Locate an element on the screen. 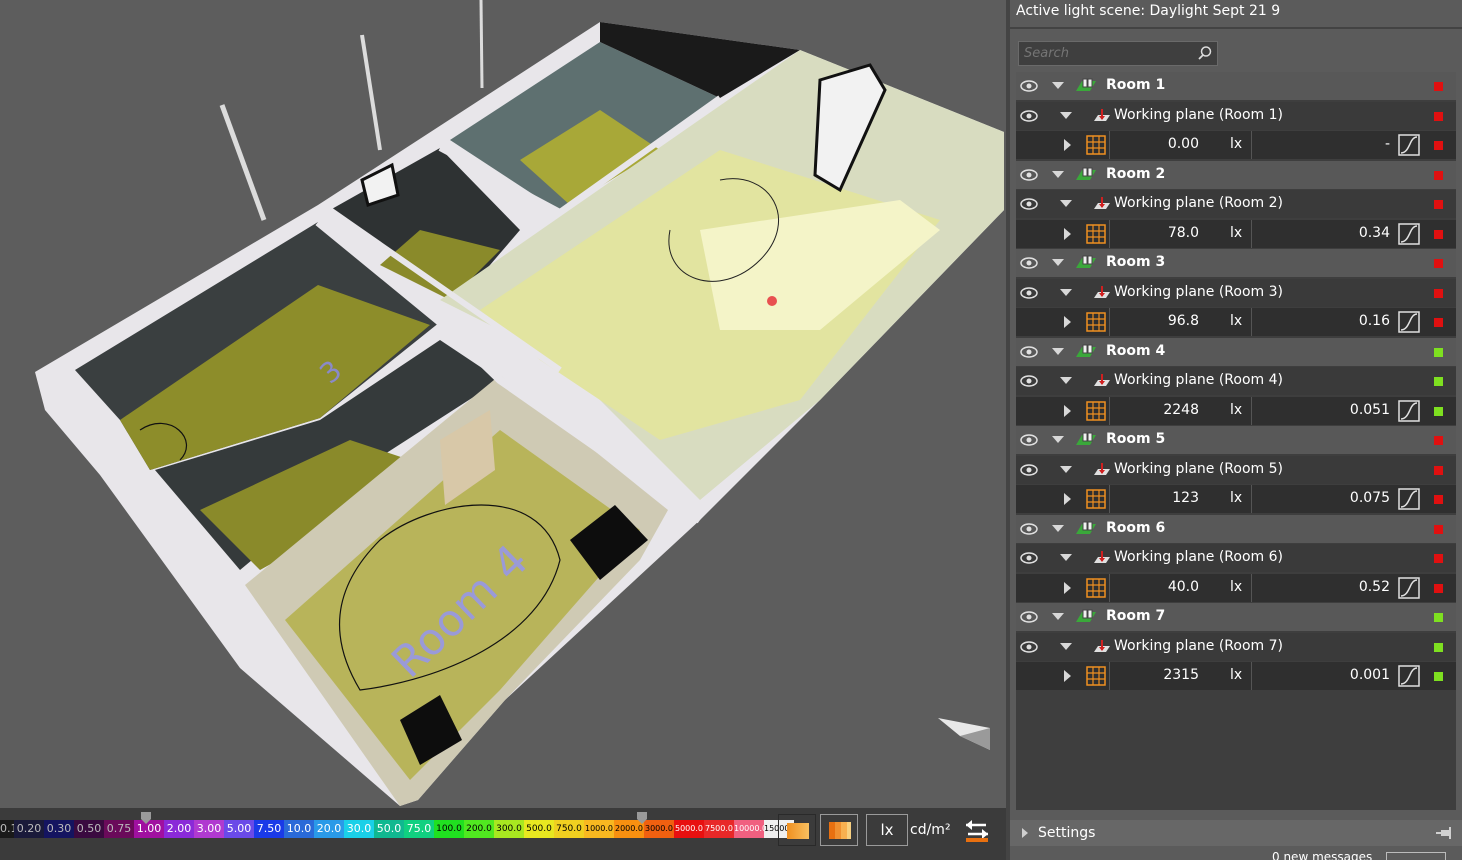 The image size is (1462, 860). messages-box is located at coordinates (1416, 856).